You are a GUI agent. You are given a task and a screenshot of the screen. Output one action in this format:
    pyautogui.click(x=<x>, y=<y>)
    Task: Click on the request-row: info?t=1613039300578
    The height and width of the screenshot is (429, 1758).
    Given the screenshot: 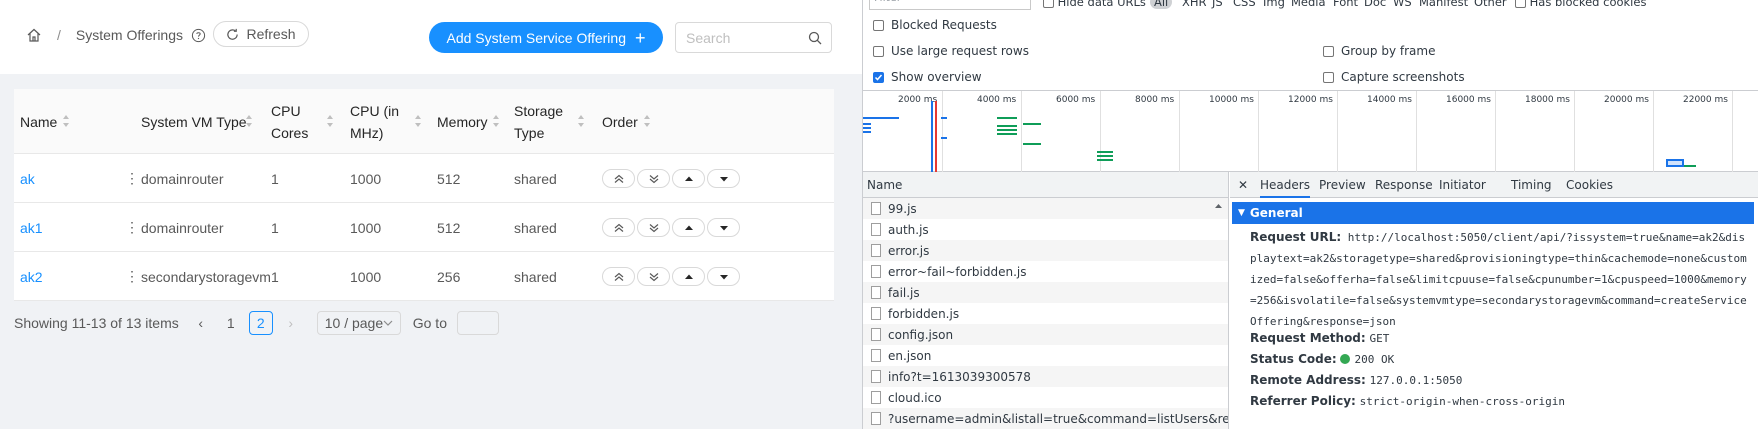 What is the action you would take?
    pyautogui.click(x=1045, y=376)
    